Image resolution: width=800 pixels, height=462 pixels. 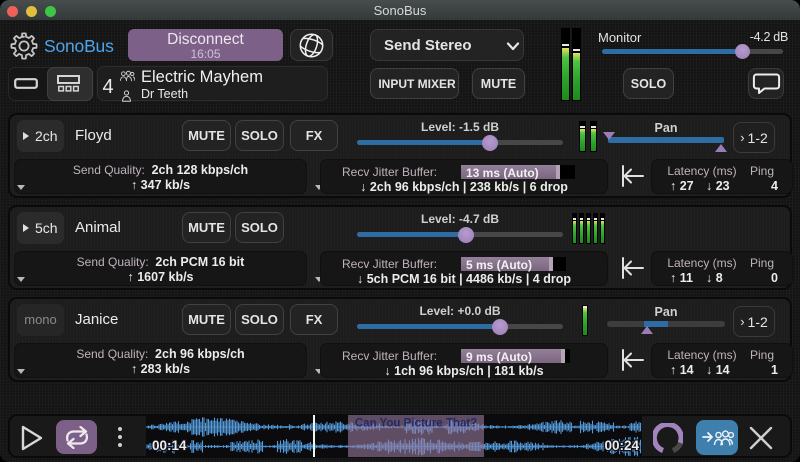 What do you see at coordinates (621, 445) in the screenshot?
I see `svg-text: 00:24` at bounding box center [621, 445].